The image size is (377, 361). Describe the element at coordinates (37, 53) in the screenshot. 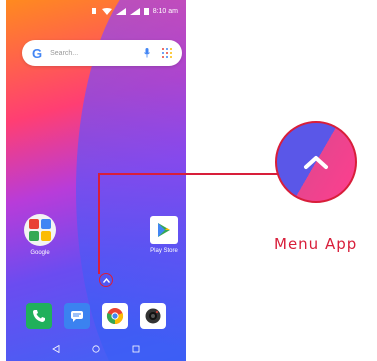

I see `google-logo-icon: G` at that location.